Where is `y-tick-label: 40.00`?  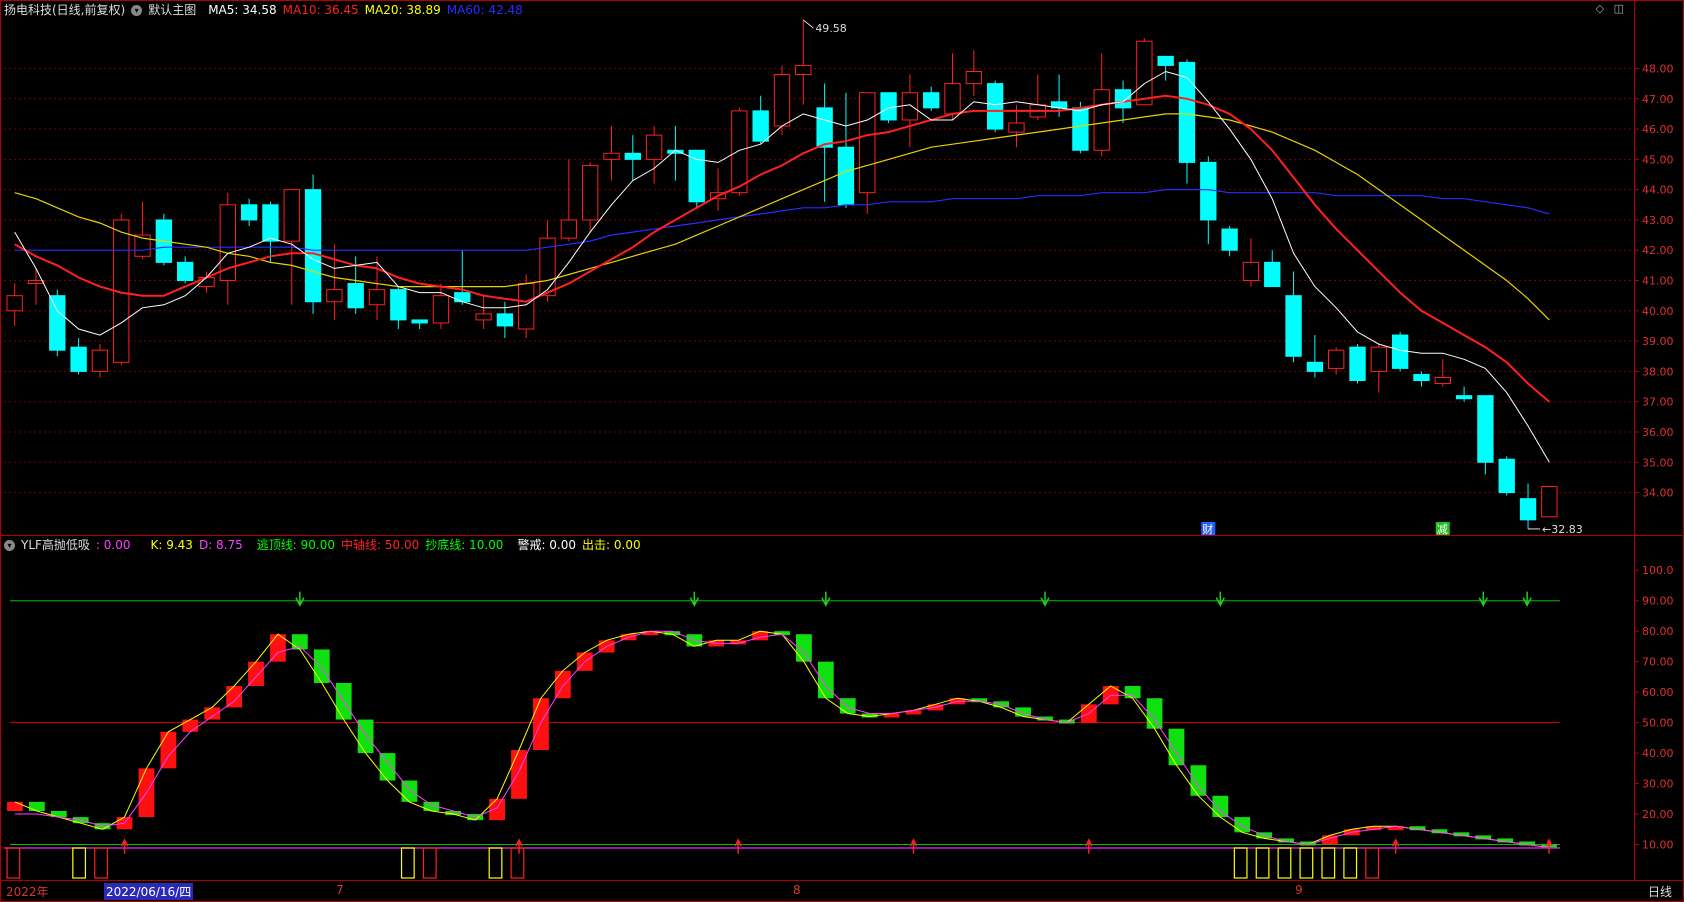 y-tick-label: 40.00 is located at coordinates (1658, 311).